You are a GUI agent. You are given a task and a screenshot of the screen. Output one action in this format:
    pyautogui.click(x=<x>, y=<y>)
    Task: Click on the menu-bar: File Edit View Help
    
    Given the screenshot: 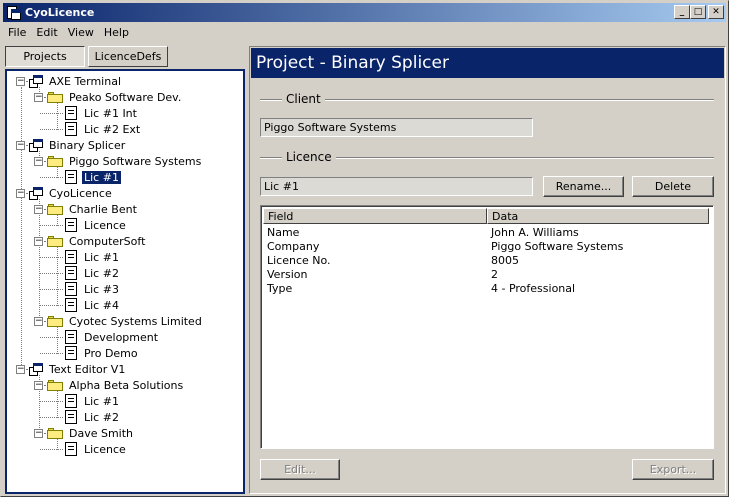 What is the action you would take?
    pyautogui.click(x=68, y=32)
    